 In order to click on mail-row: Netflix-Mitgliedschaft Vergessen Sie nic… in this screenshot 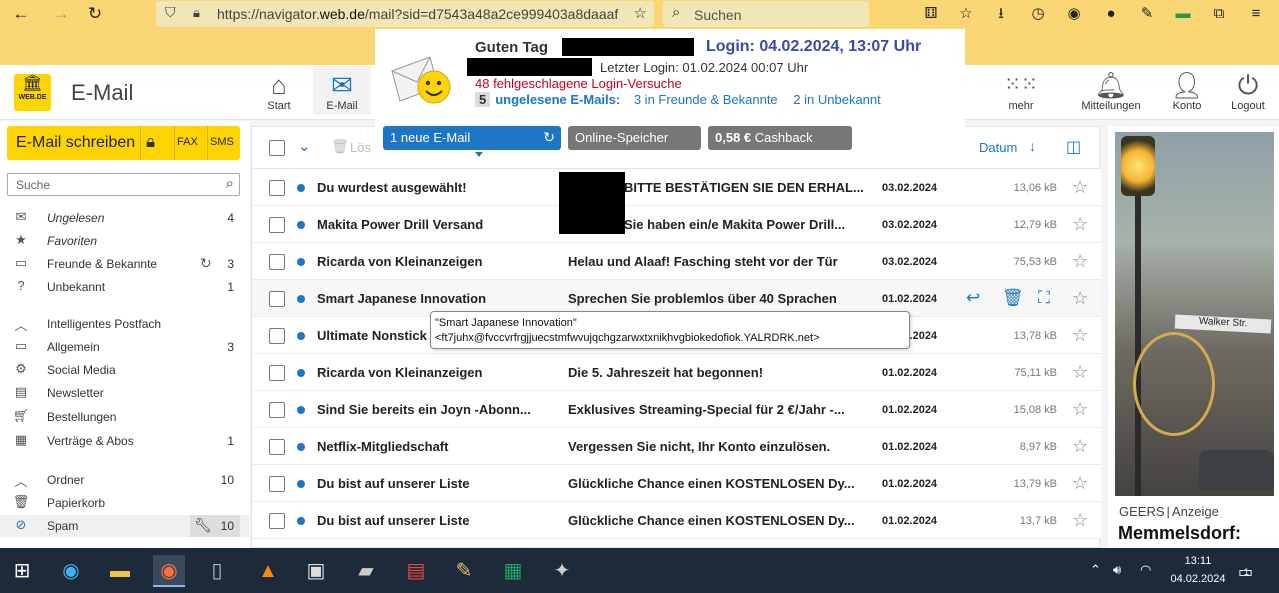, I will do `click(676, 446)`.